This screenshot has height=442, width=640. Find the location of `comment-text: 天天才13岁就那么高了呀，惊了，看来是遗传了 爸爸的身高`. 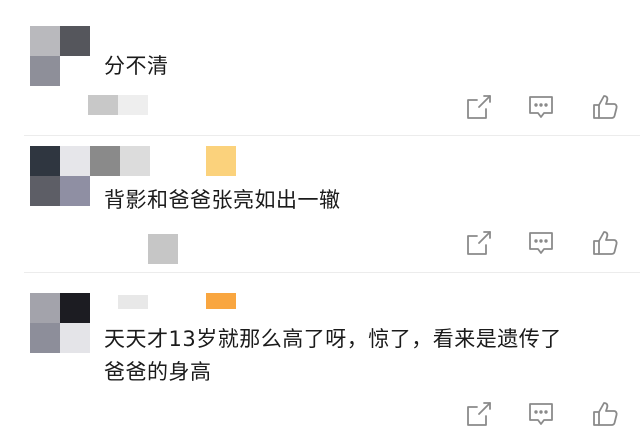

comment-text: 天天才13岁就那么高了呀，惊了，看来是遗传了 爸爸的身高 is located at coordinates (333, 355).